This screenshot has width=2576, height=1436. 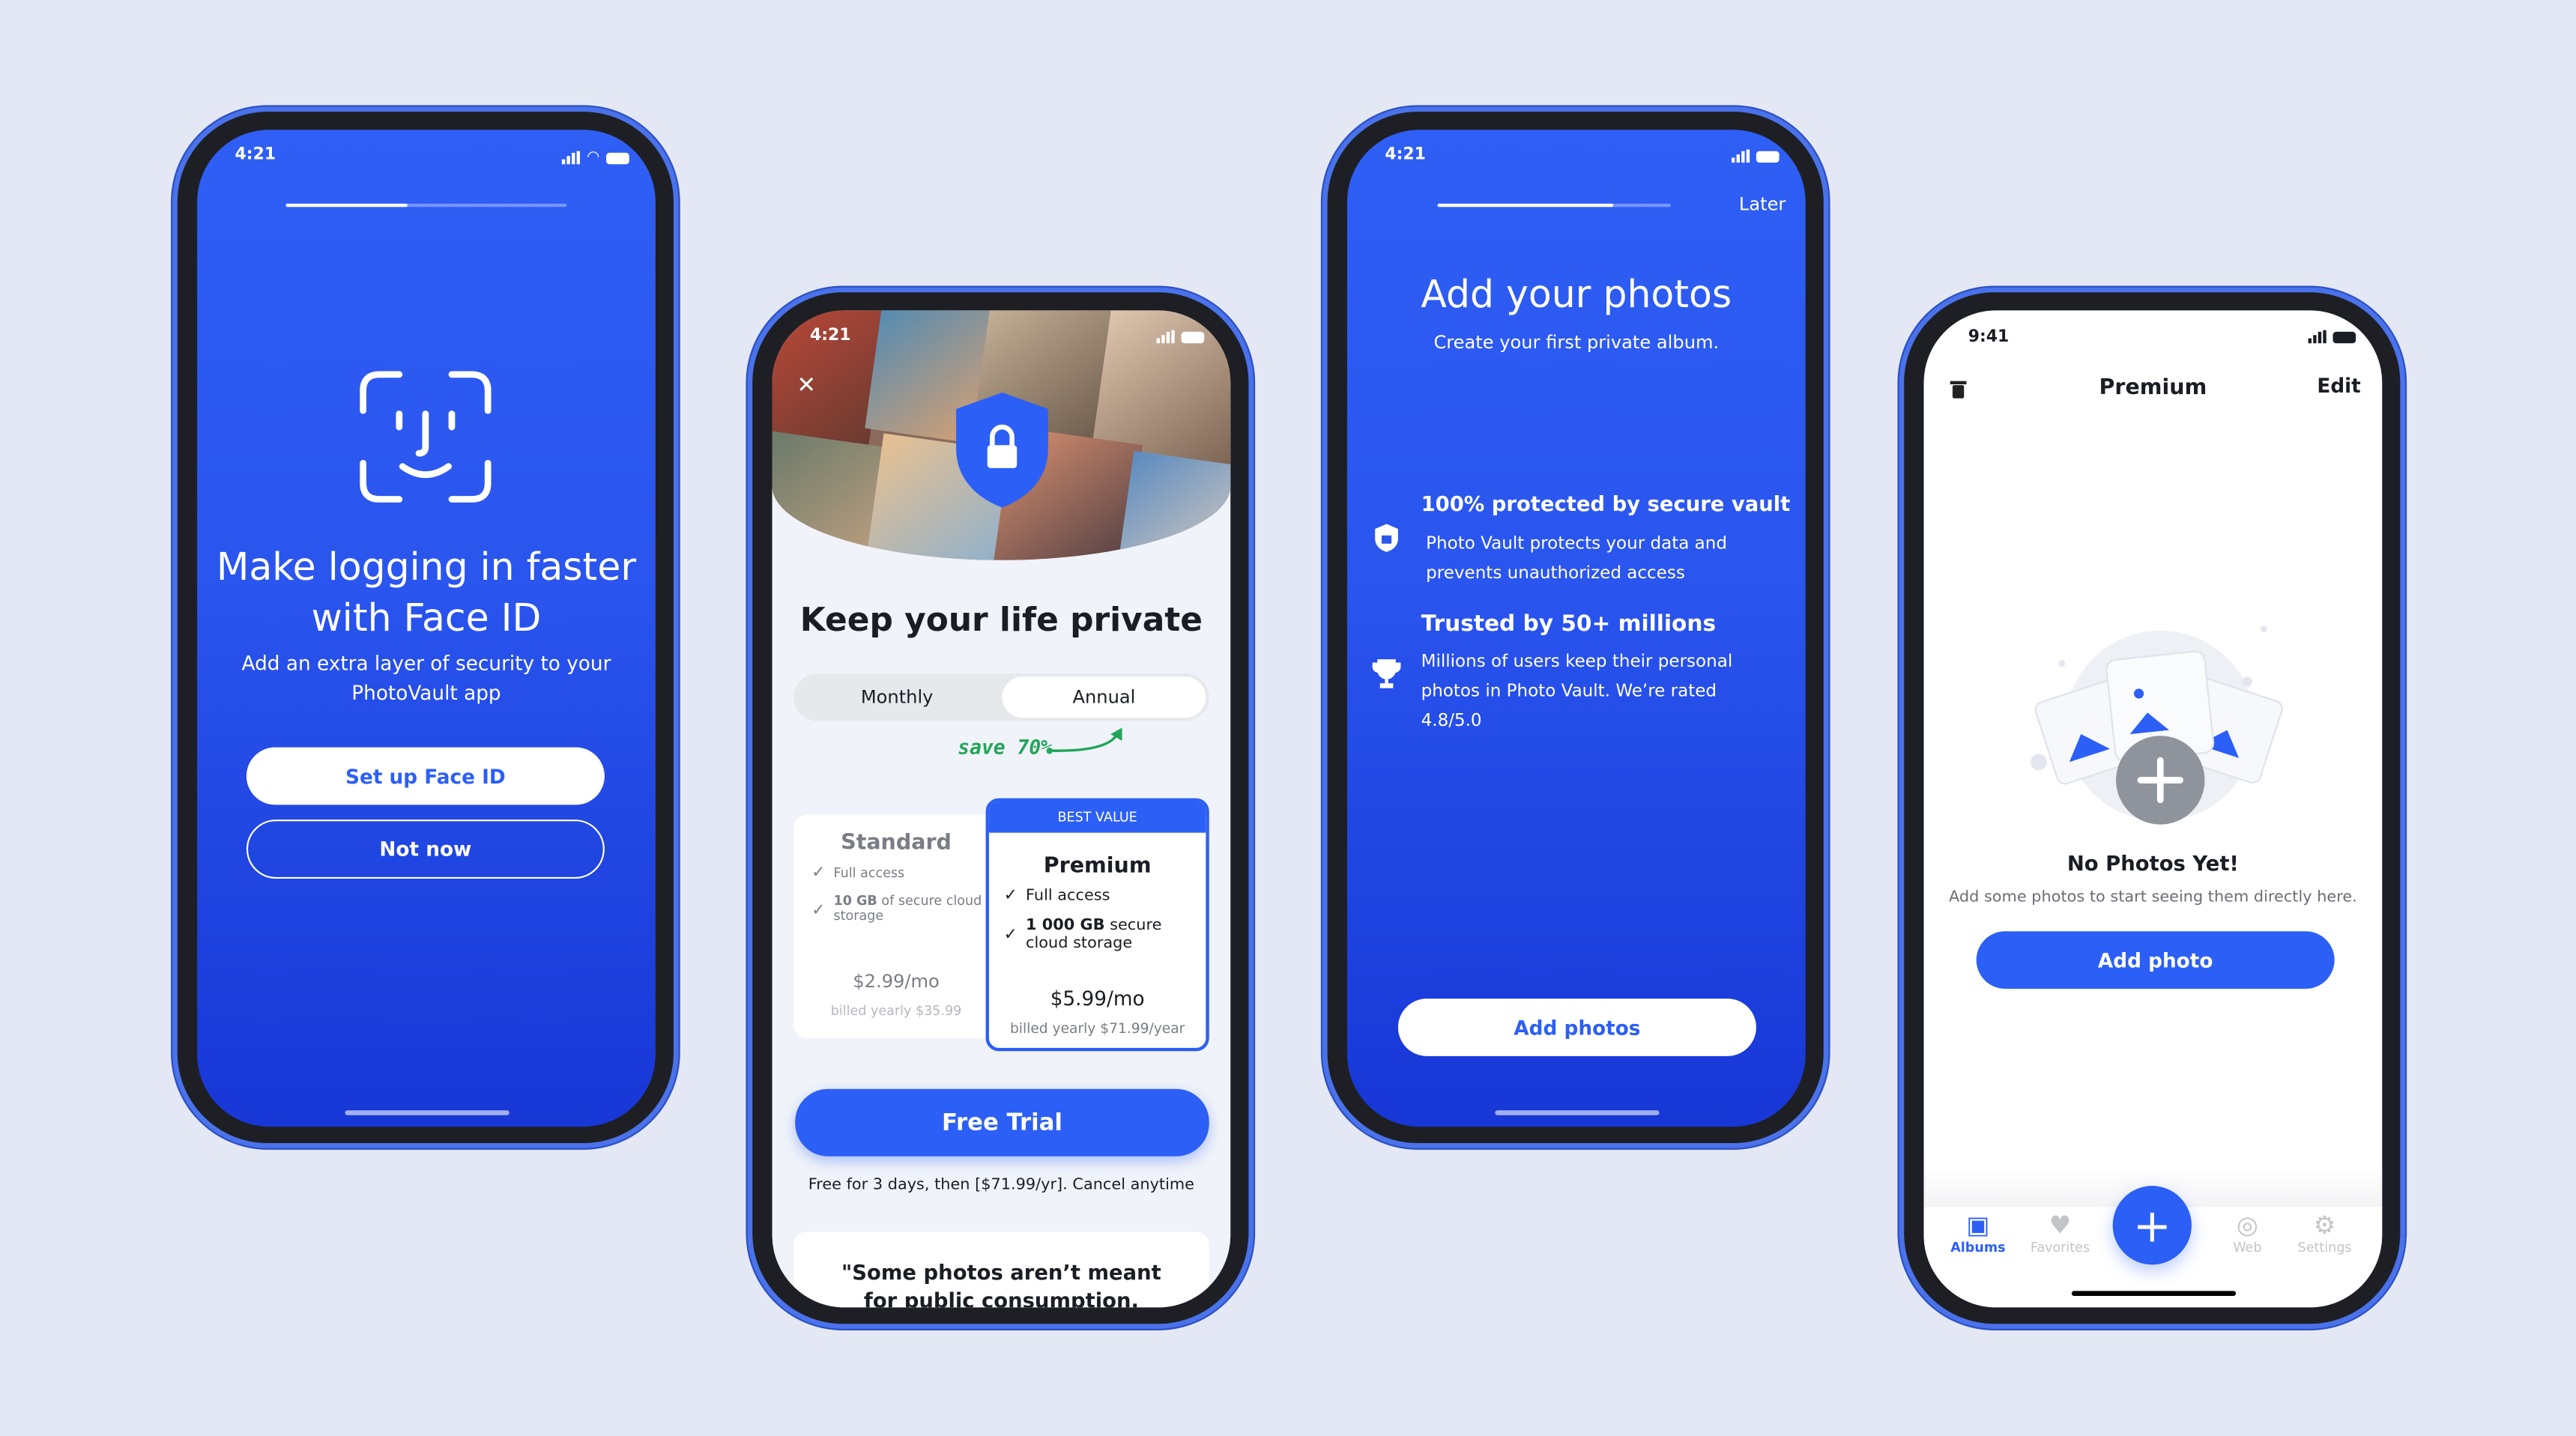 I want to click on add-photos-title: Add your photos, so click(x=1576, y=296).